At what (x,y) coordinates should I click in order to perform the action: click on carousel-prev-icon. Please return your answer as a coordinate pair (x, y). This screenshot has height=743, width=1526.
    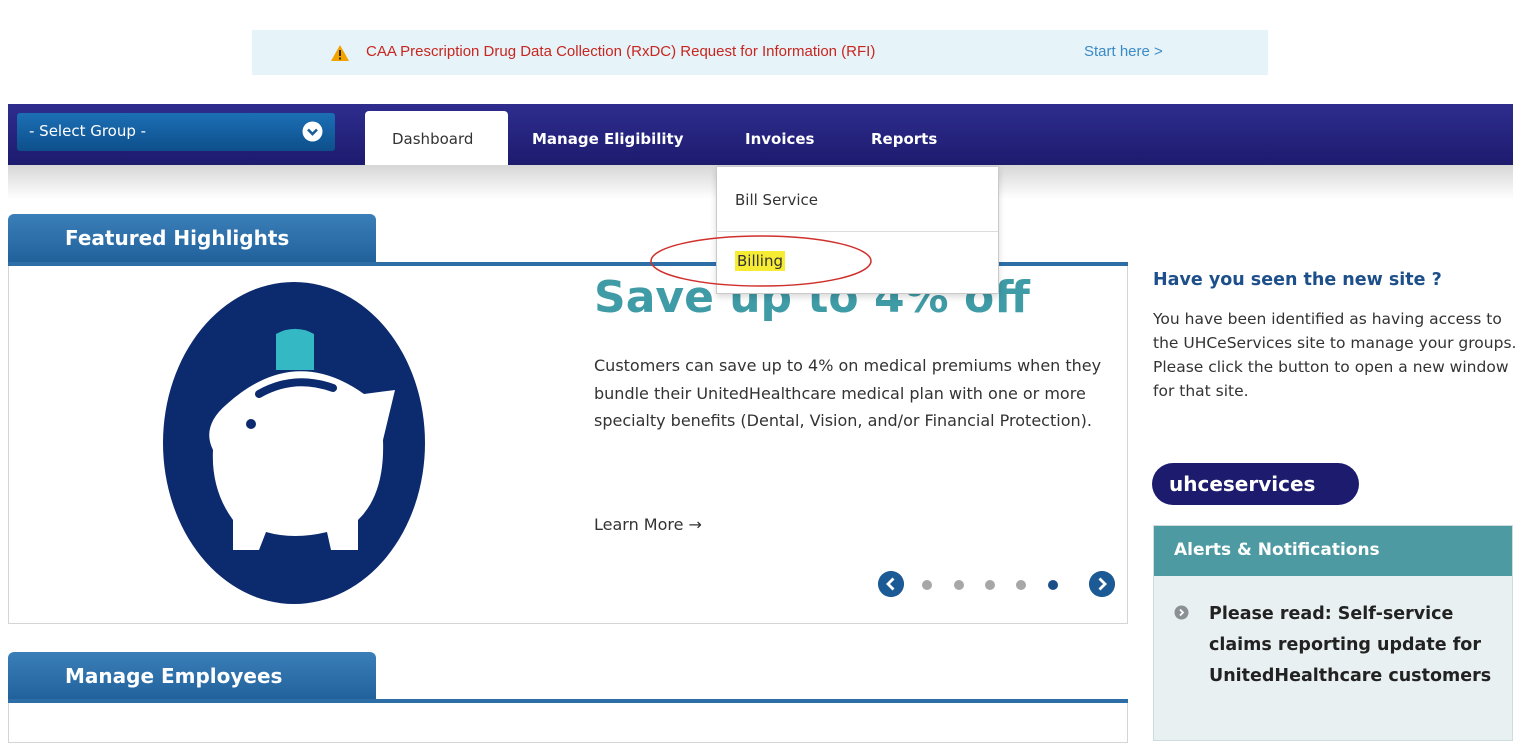
    Looking at the image, I should click on (891, 584).